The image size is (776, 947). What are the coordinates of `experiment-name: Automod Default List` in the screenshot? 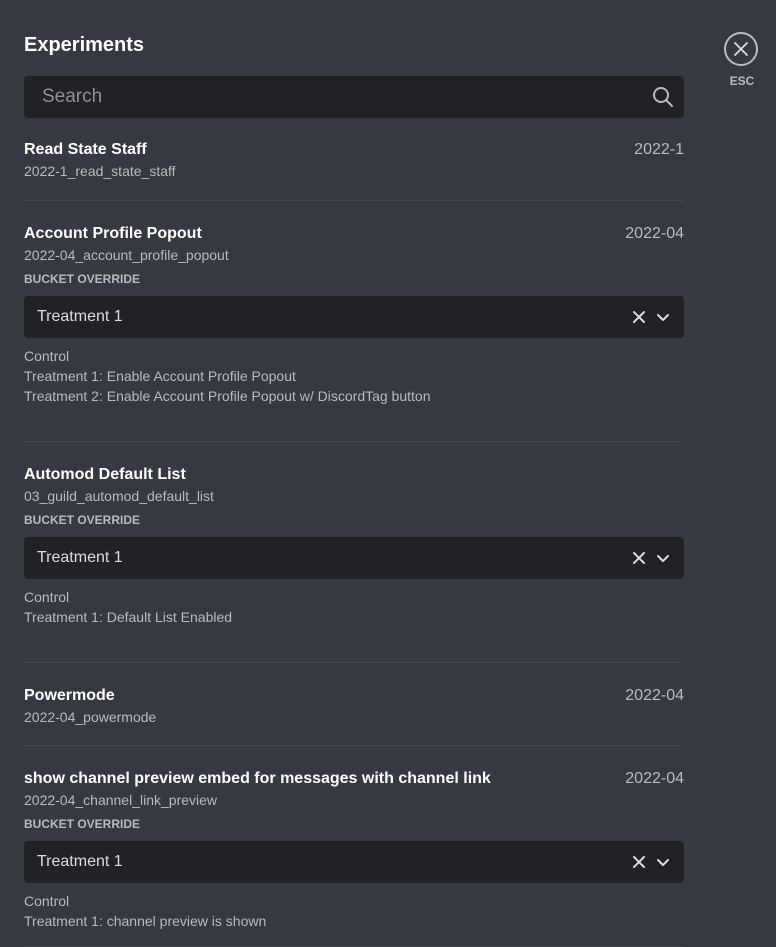 It's located at (105, 474).